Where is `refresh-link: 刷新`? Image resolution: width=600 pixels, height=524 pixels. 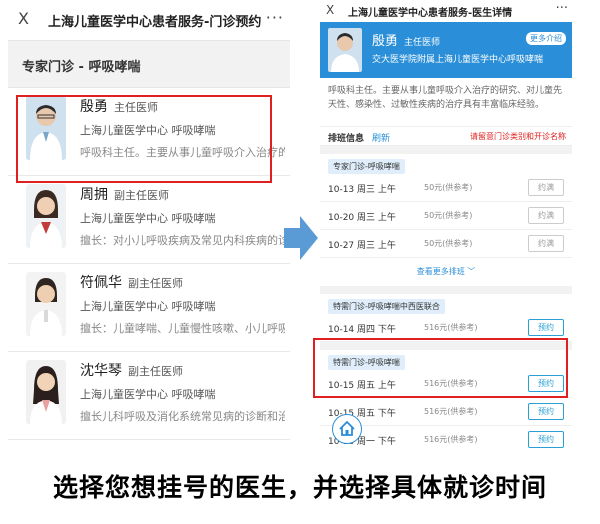 refresh-link: 刷新 is located at coordinates (381, 137).